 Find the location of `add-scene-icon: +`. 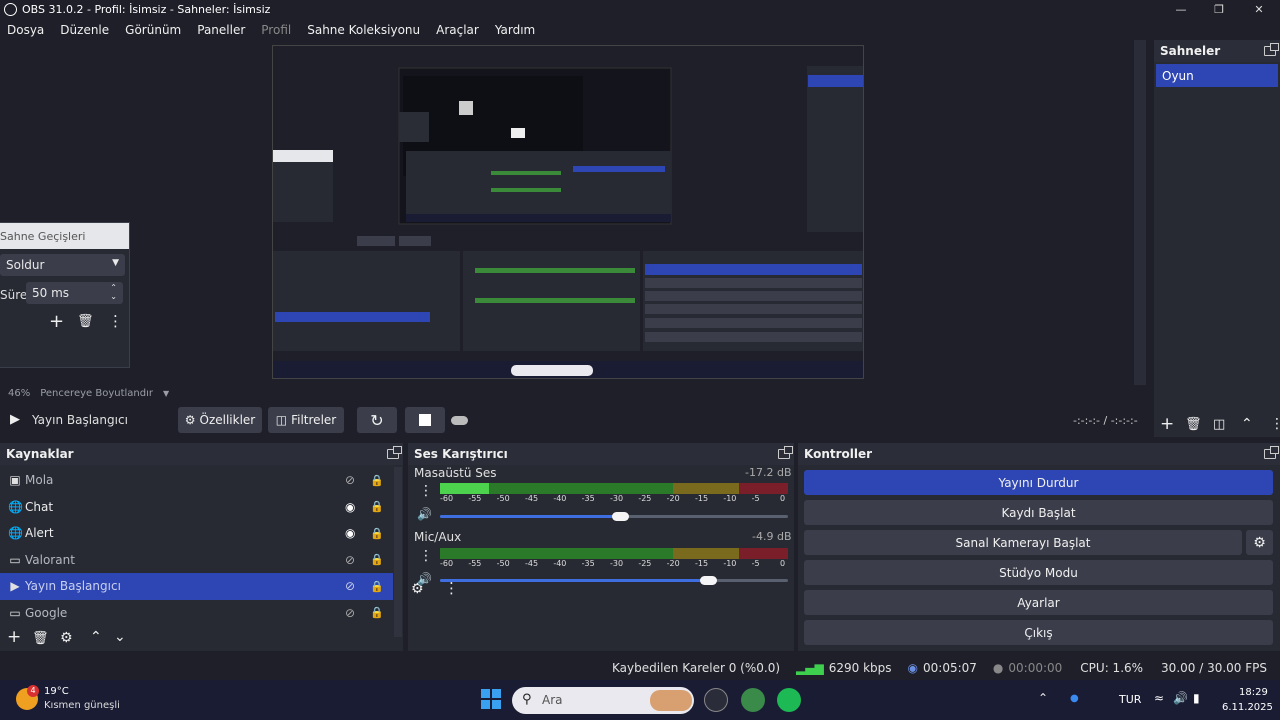

add-scene-icon: + is located at coordinates (1167, 424).